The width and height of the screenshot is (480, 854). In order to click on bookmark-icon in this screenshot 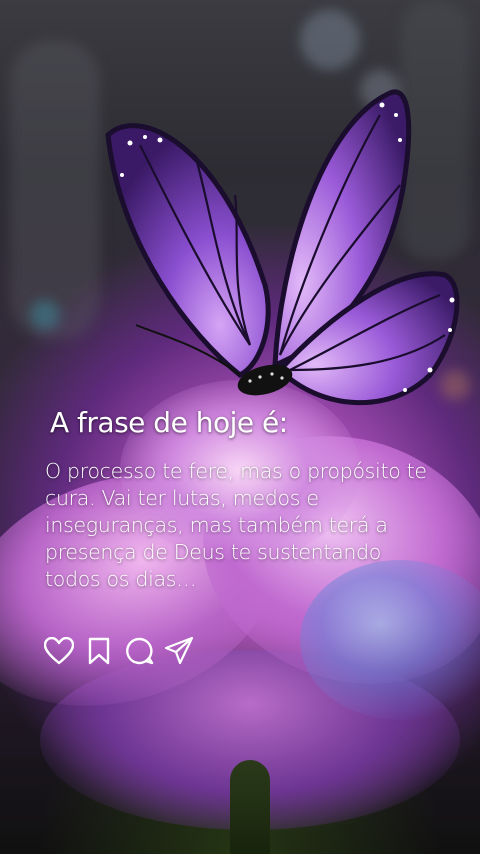, I will do `click(99, 651)`.